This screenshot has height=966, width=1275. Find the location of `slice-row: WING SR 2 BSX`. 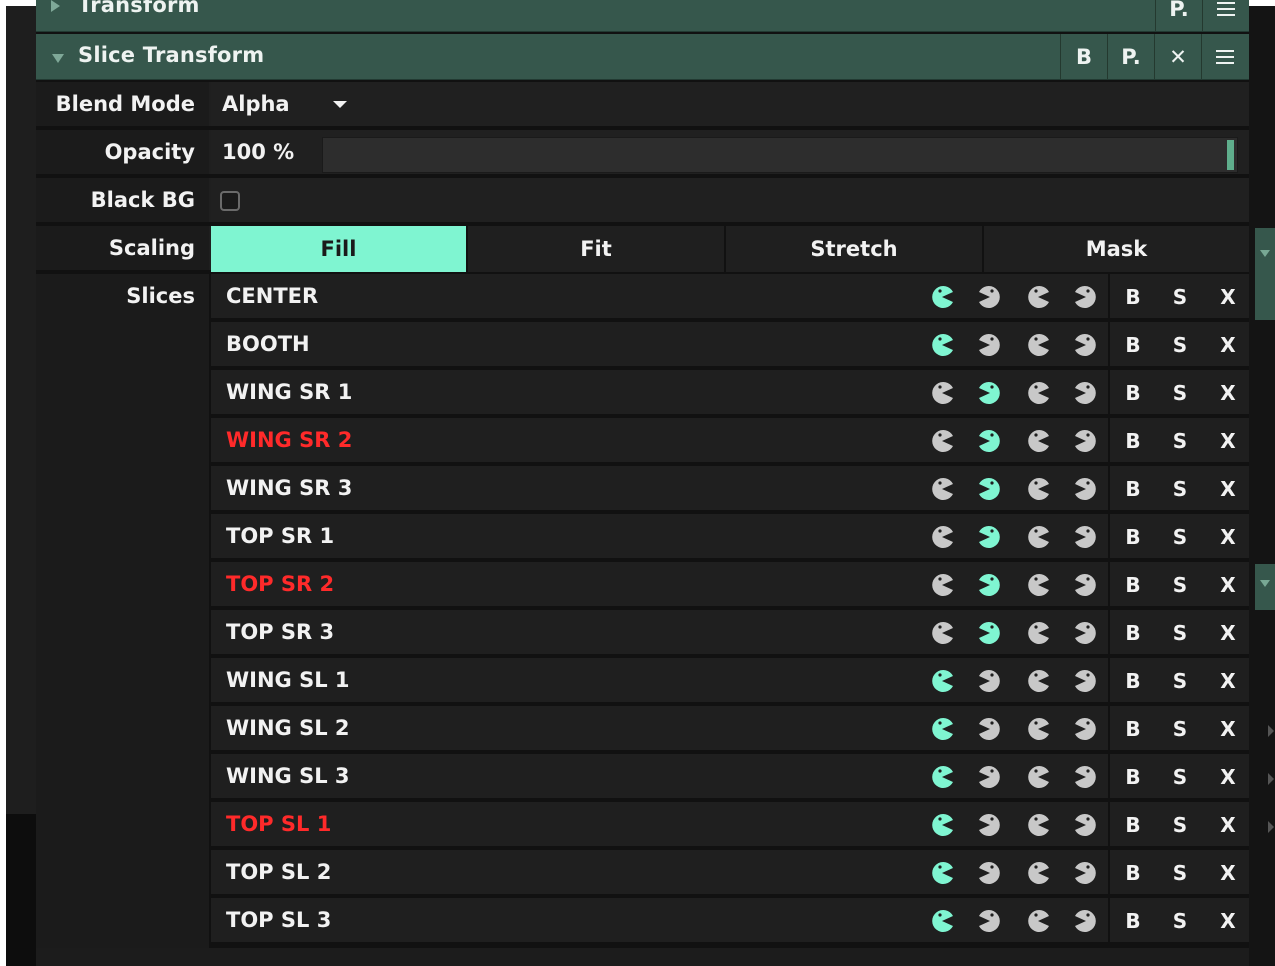

slice-row: WING SR 2 BSX is located at coordinates (730, 441).